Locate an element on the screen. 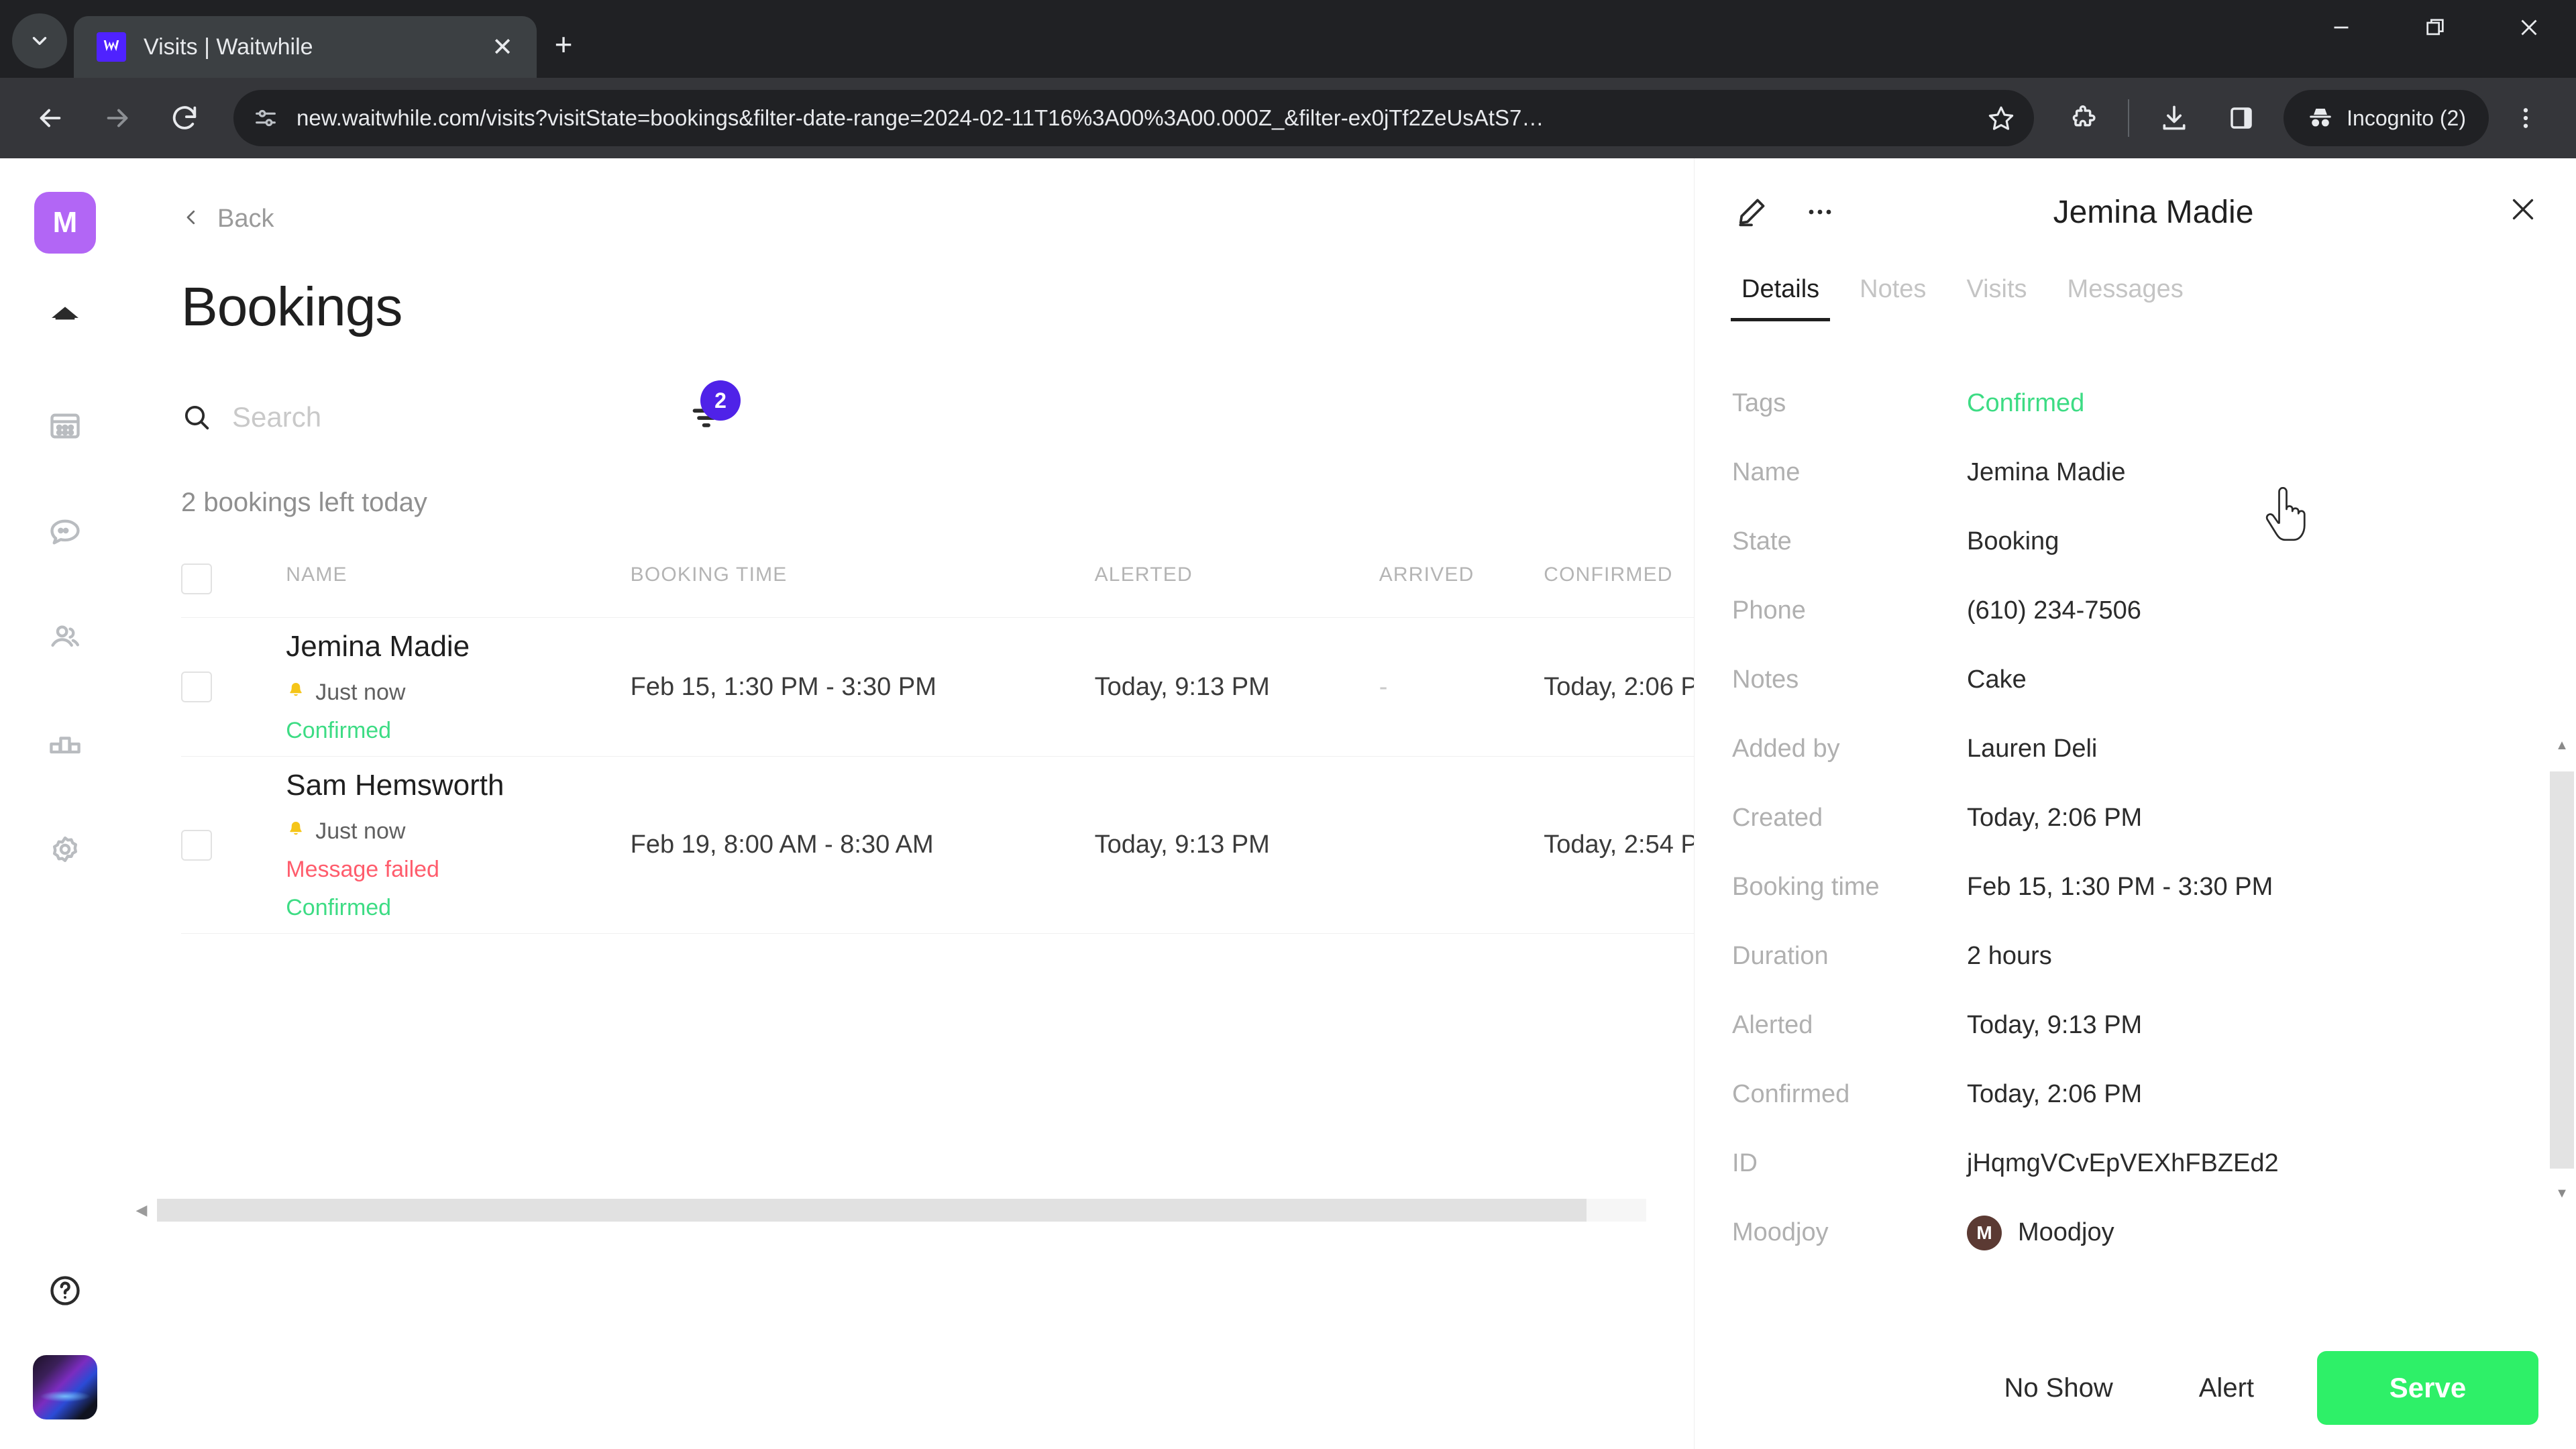 The height and width of the screenshot is (1449, 2576). tab-search-icon is located at coordinates (39, 40).